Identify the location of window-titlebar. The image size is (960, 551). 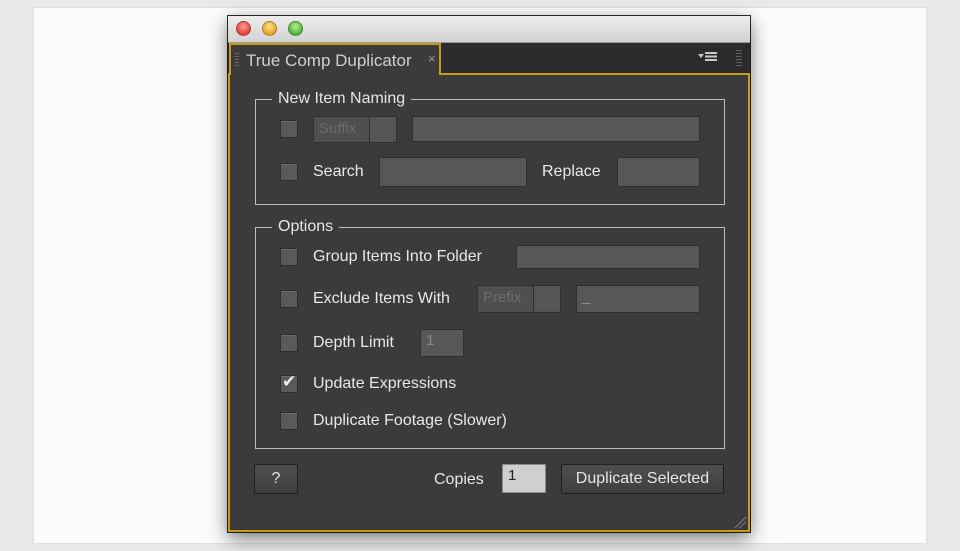
(489, 29).